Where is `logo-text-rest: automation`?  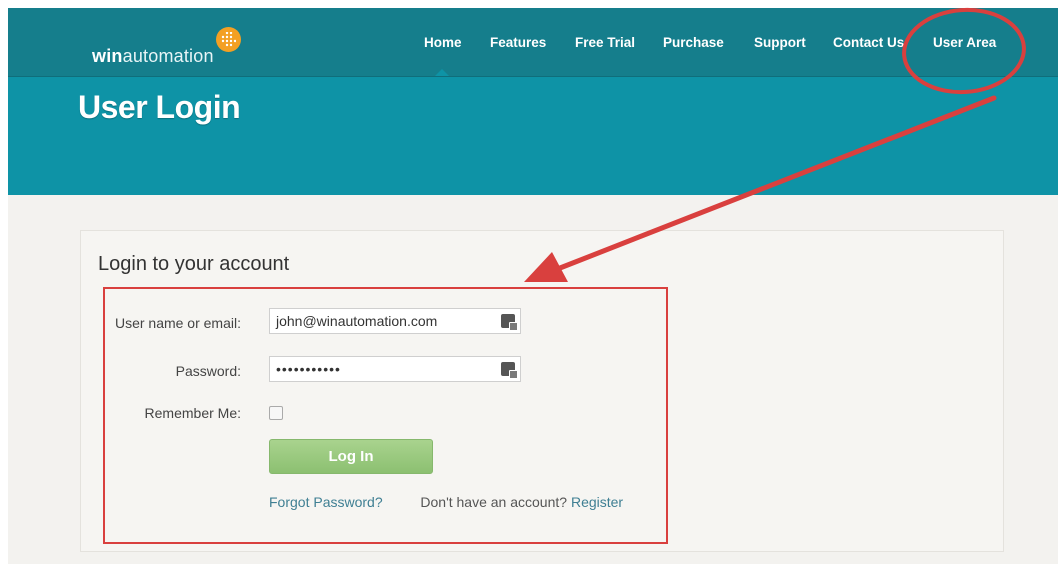 logo-text-rest: automation is located at coordinates (168, 56).